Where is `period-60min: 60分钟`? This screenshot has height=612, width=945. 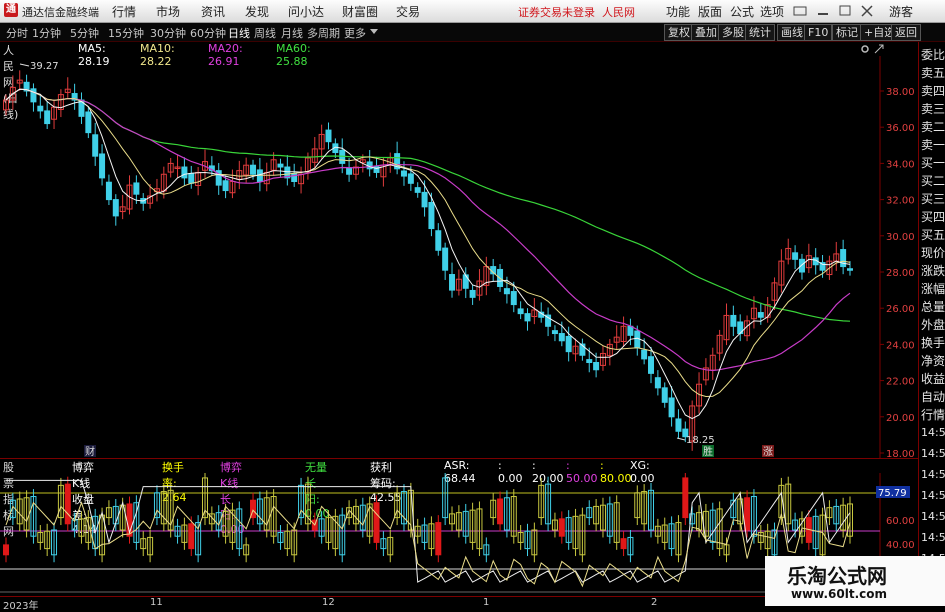 period-60min: 60分钟 is located at coordinates (208, 33).